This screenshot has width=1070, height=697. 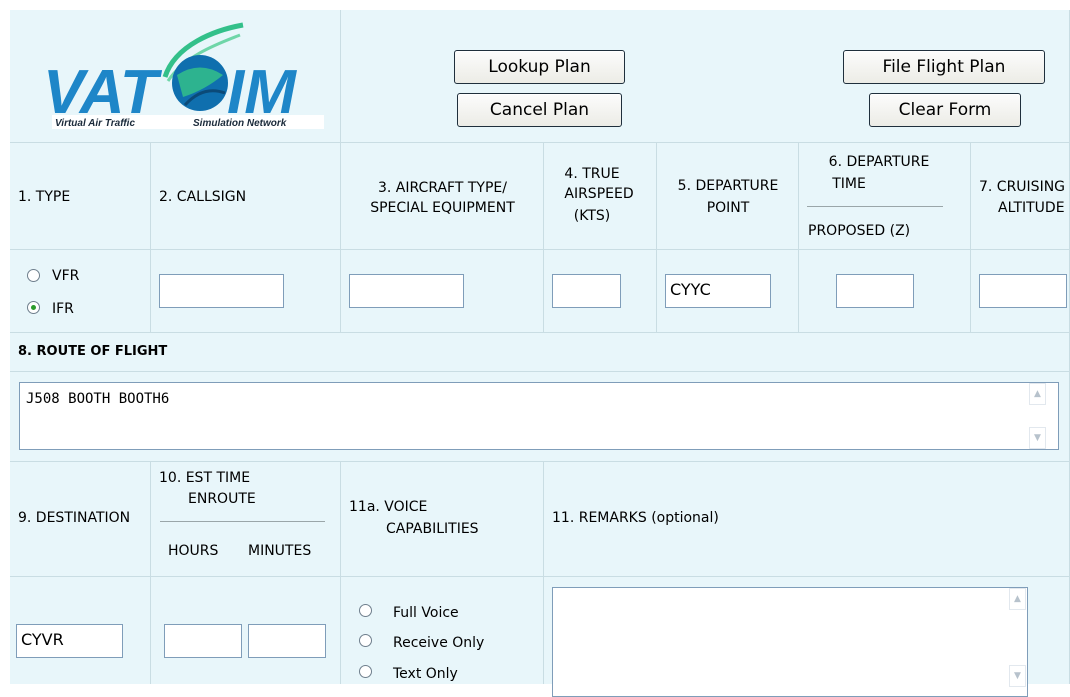 What do you see at coordinates (728, 186) in the screenshot?
I see `header-departure-line1: 5. DEPARTURE` at bounding box center [728, 186].